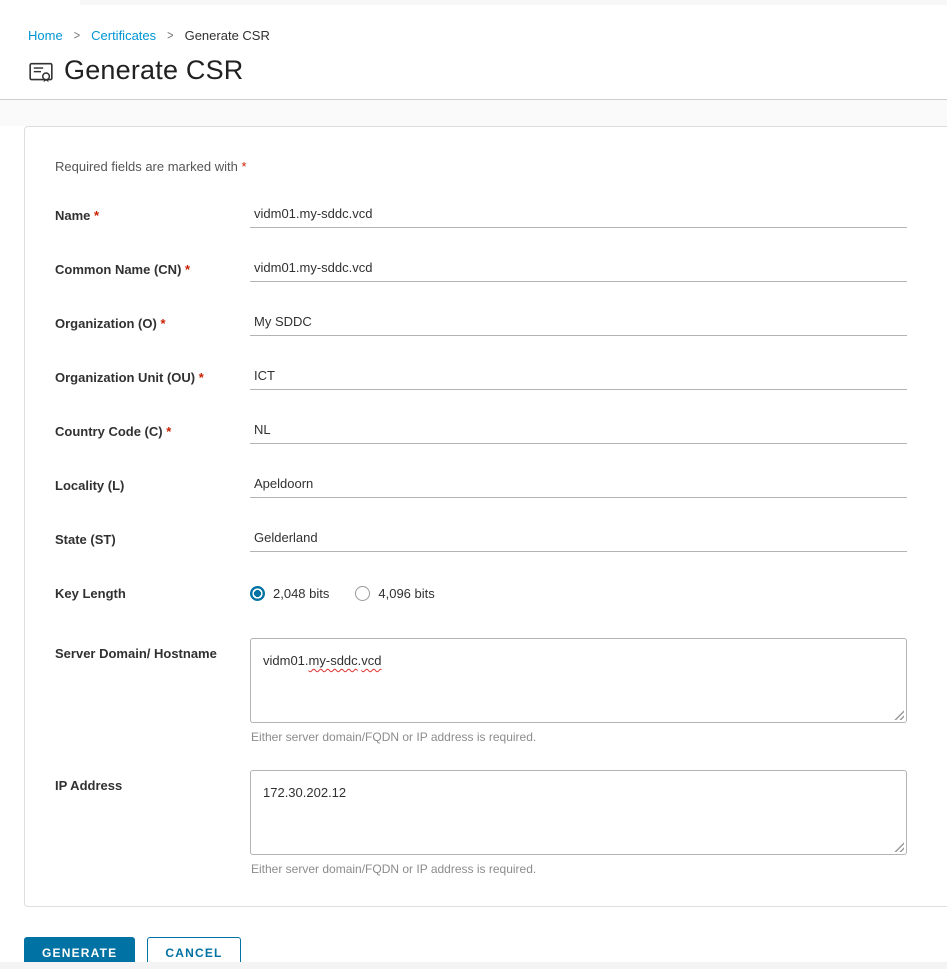  What do you see at coordinates (227, 35) in the screenshot?
I see `breadcrumb-current: Generate CSR` at bounding box center [227, 35].